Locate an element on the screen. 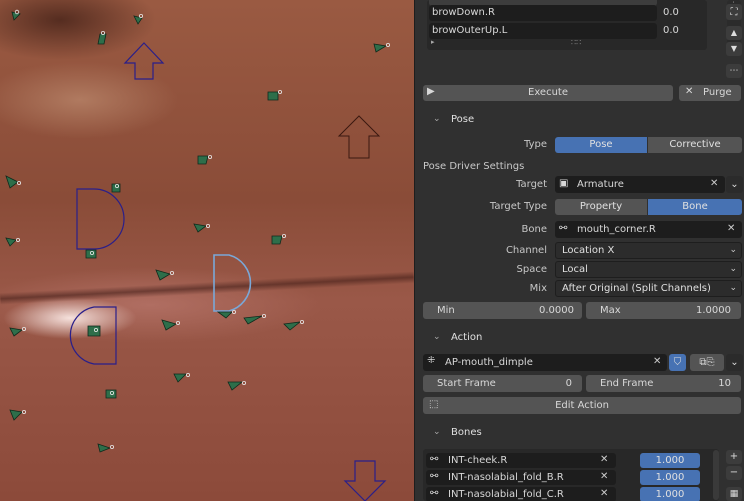  resize-grip-icon: ∷∷ is located at coordinates (576, 42).